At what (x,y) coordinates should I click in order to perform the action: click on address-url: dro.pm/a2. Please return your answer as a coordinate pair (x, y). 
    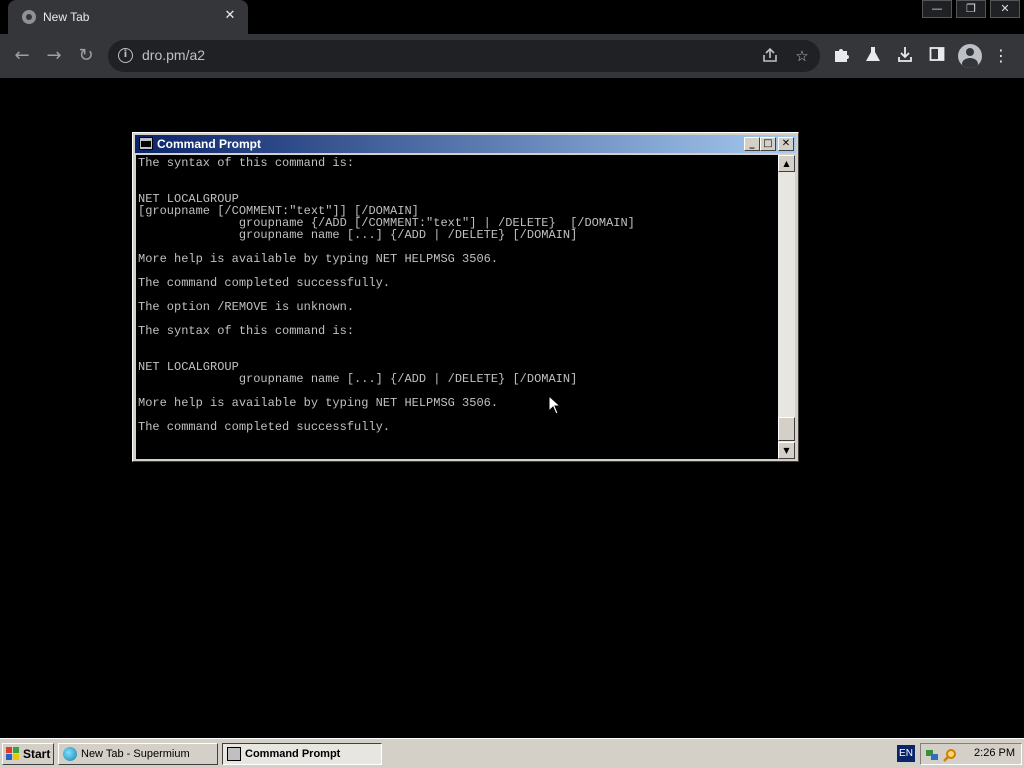
    Looking at the image, I should click on (173, 55).